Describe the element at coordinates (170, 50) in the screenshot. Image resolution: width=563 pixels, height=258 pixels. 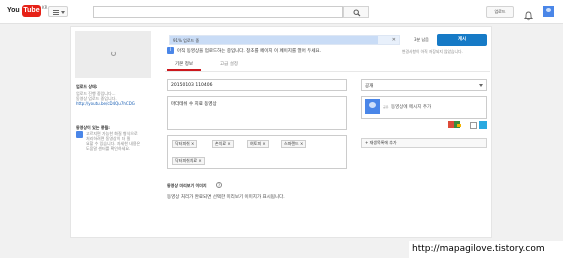
I see `notice-info-icon: i` at that location.